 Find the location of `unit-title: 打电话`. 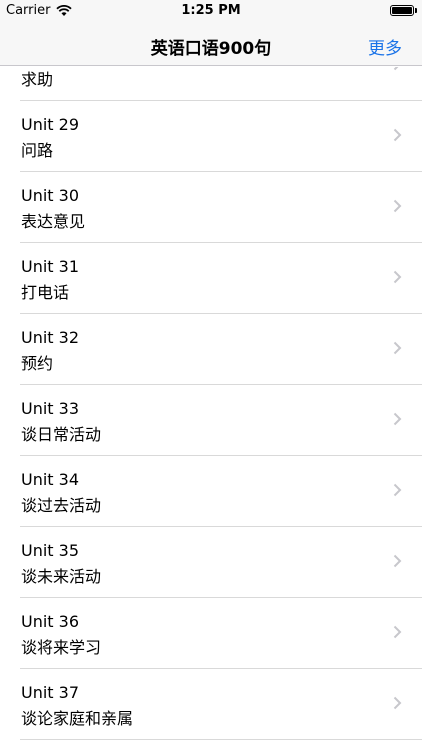

unit-title: 打电话 is located at coordinates (45, 292).